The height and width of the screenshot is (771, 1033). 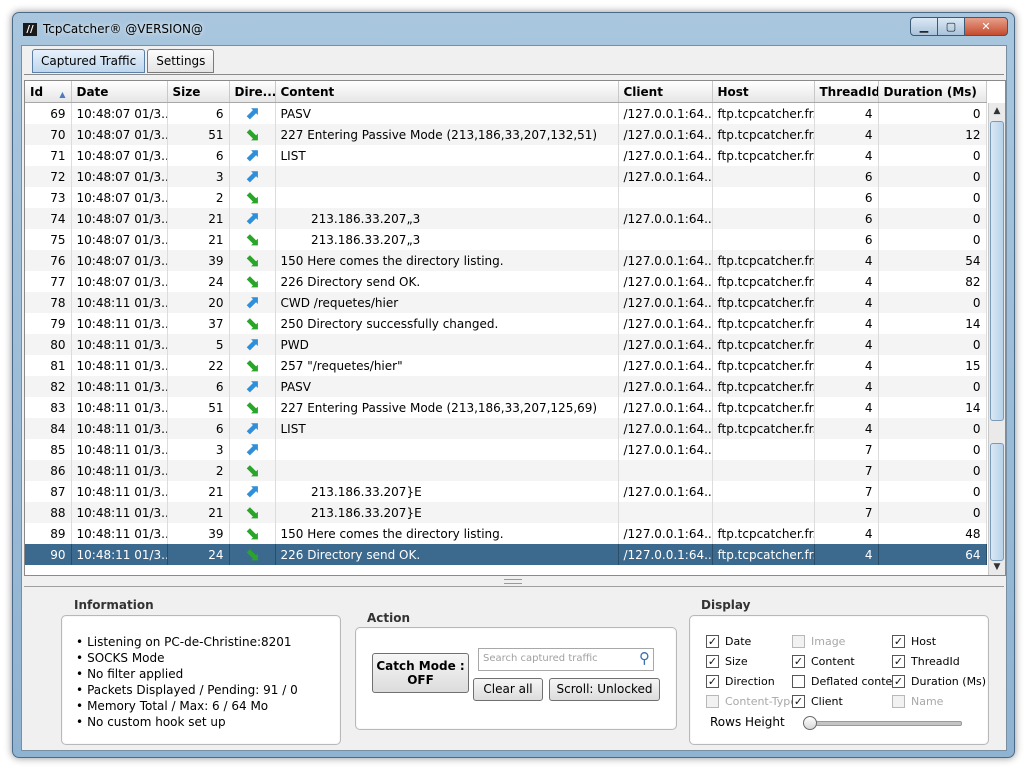 I want to click on display-checkbox-direction: ✓ Direction, so click(x=740, y=681).